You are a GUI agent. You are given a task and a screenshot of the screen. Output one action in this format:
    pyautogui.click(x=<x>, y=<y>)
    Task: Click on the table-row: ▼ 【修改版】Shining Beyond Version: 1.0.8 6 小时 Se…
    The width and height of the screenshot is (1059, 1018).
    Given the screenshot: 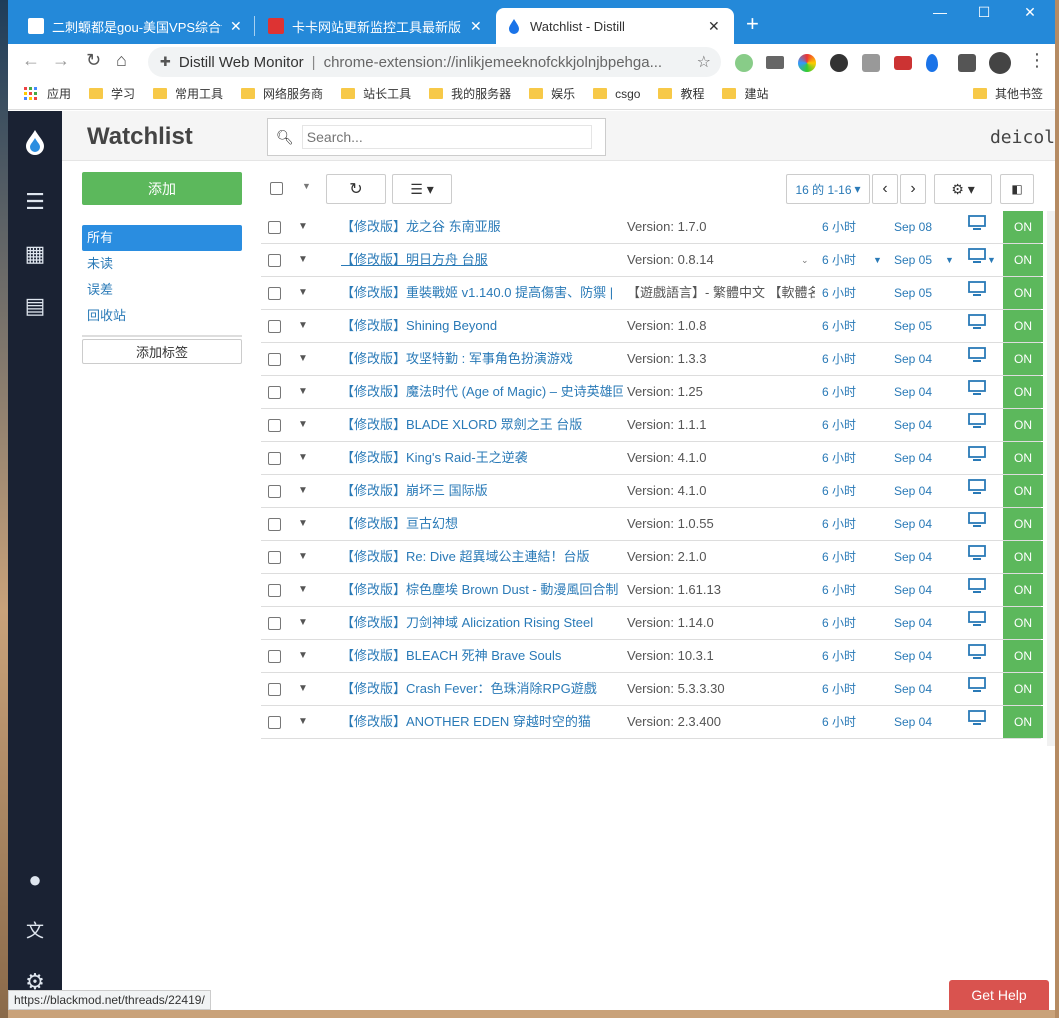 What is the action you would take?
    pyautogui.click(x=652, y=326)
    